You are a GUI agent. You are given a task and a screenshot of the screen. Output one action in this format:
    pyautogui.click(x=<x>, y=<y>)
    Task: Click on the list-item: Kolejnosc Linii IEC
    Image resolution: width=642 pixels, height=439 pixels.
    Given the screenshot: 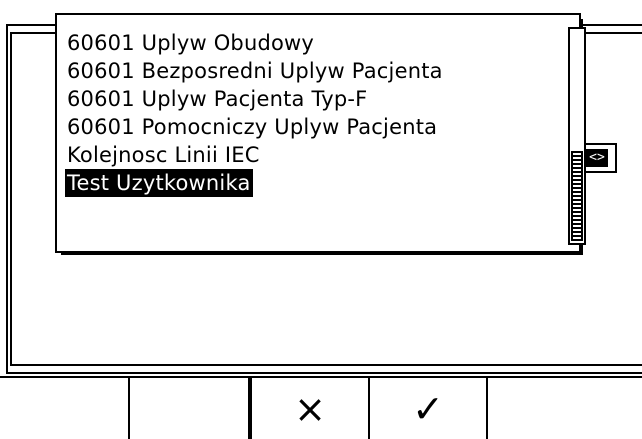 What is the action you would take?
    pyautogui.click(x=163, y=155)
    